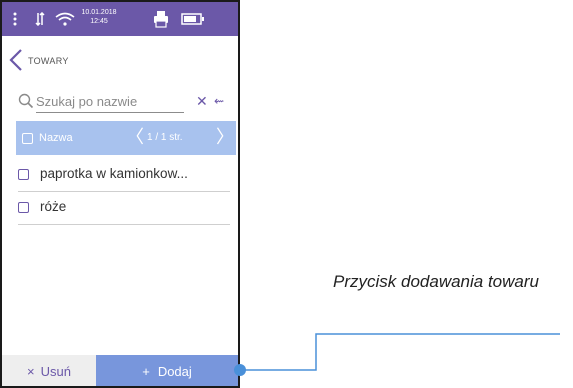 This screenshot has height=388, width=573. What do you see at coordinates (397, 354) in the screenshot?
I see `callout-leader-line` at bounding box center [397, 354].